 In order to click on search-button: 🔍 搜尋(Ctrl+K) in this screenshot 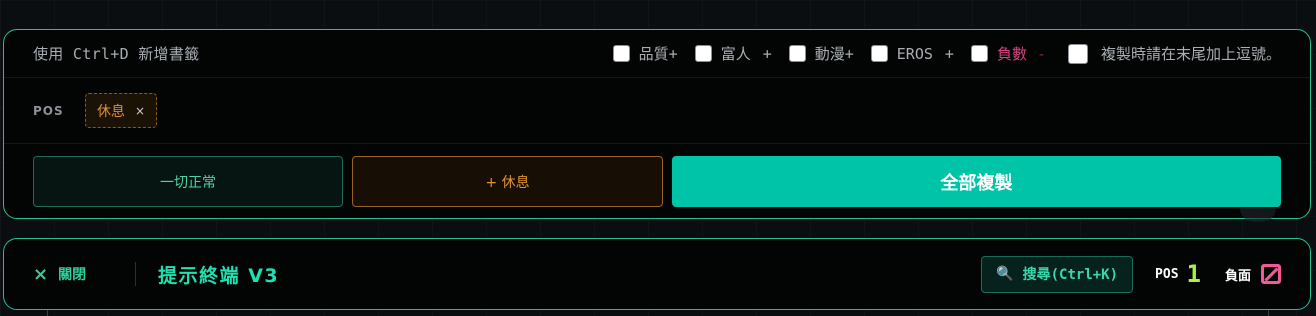, I will do `click(1057, 274)`.